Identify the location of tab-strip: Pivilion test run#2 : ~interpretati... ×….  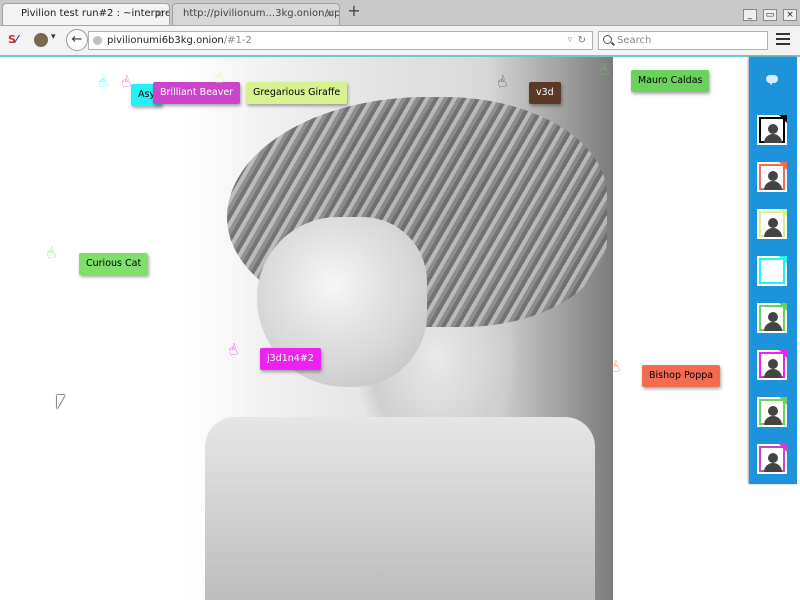
(400, 13).